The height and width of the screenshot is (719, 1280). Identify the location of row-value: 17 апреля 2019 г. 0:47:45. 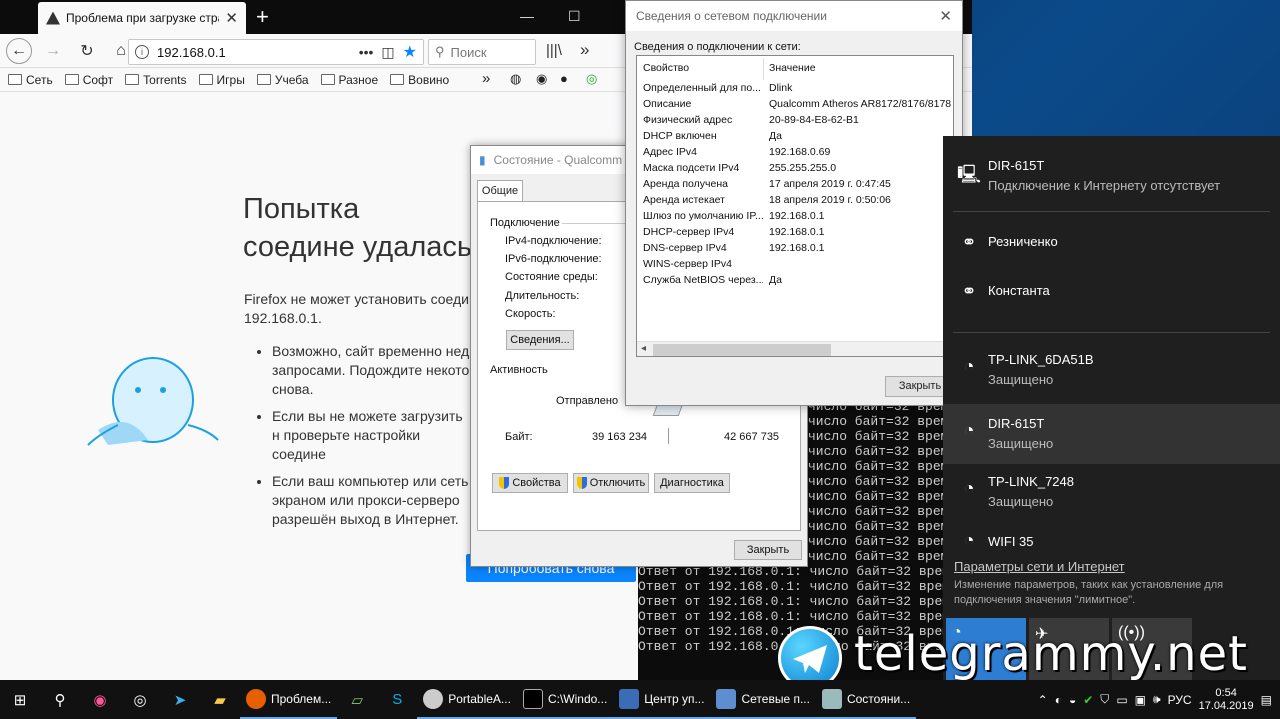
(830, 184).